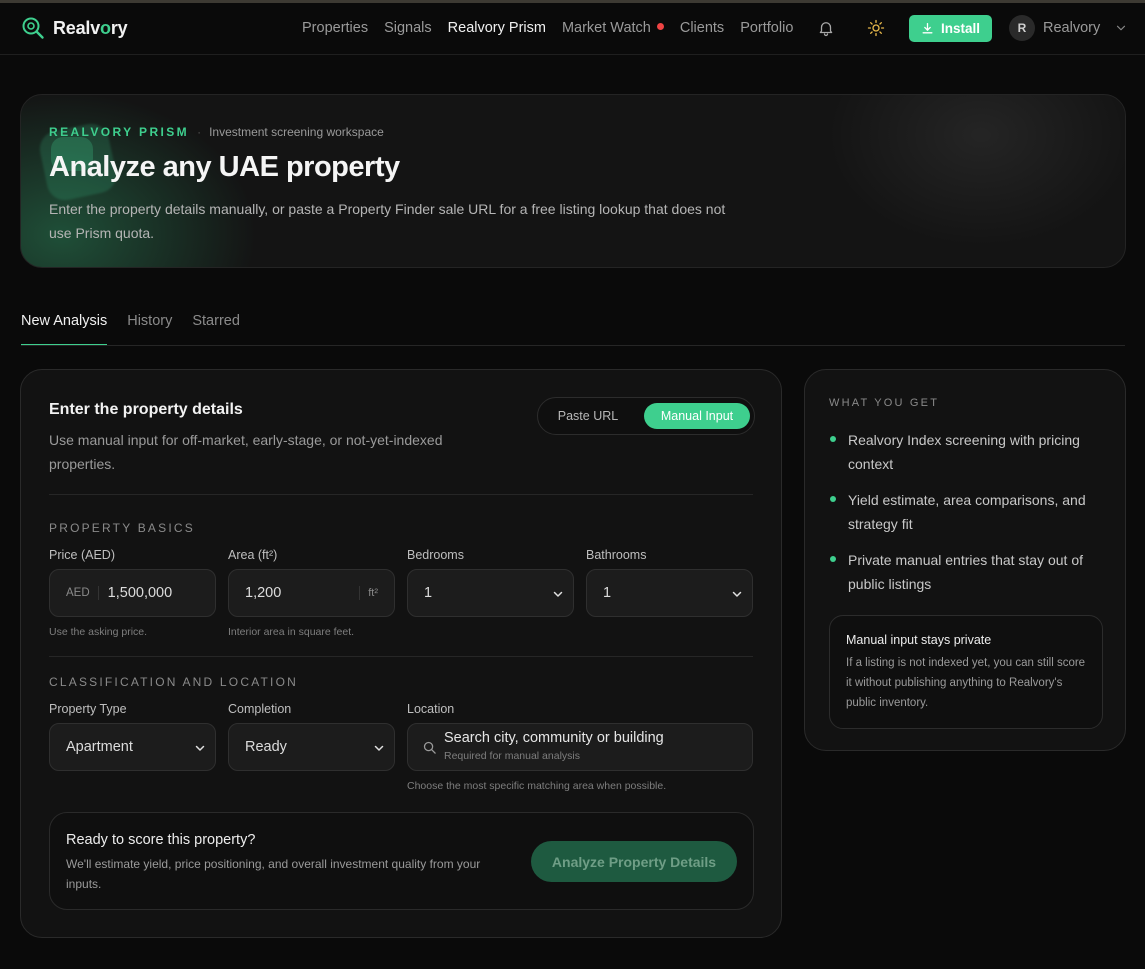  I want to click on install-button: Install, so click(950, 28).